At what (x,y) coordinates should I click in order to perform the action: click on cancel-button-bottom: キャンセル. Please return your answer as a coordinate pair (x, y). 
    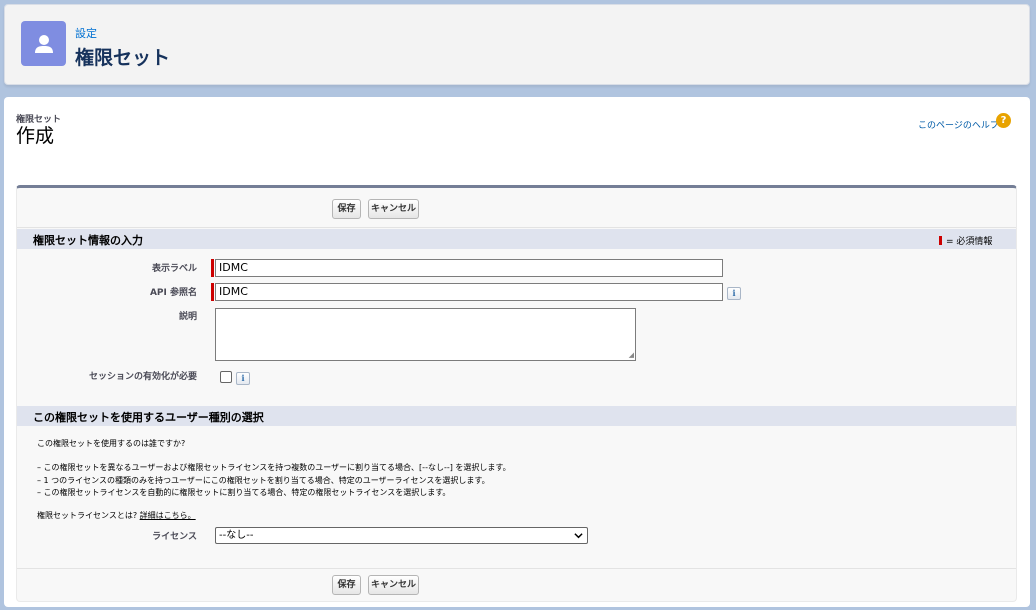
    Looking at the image, I should click on (393, 585).